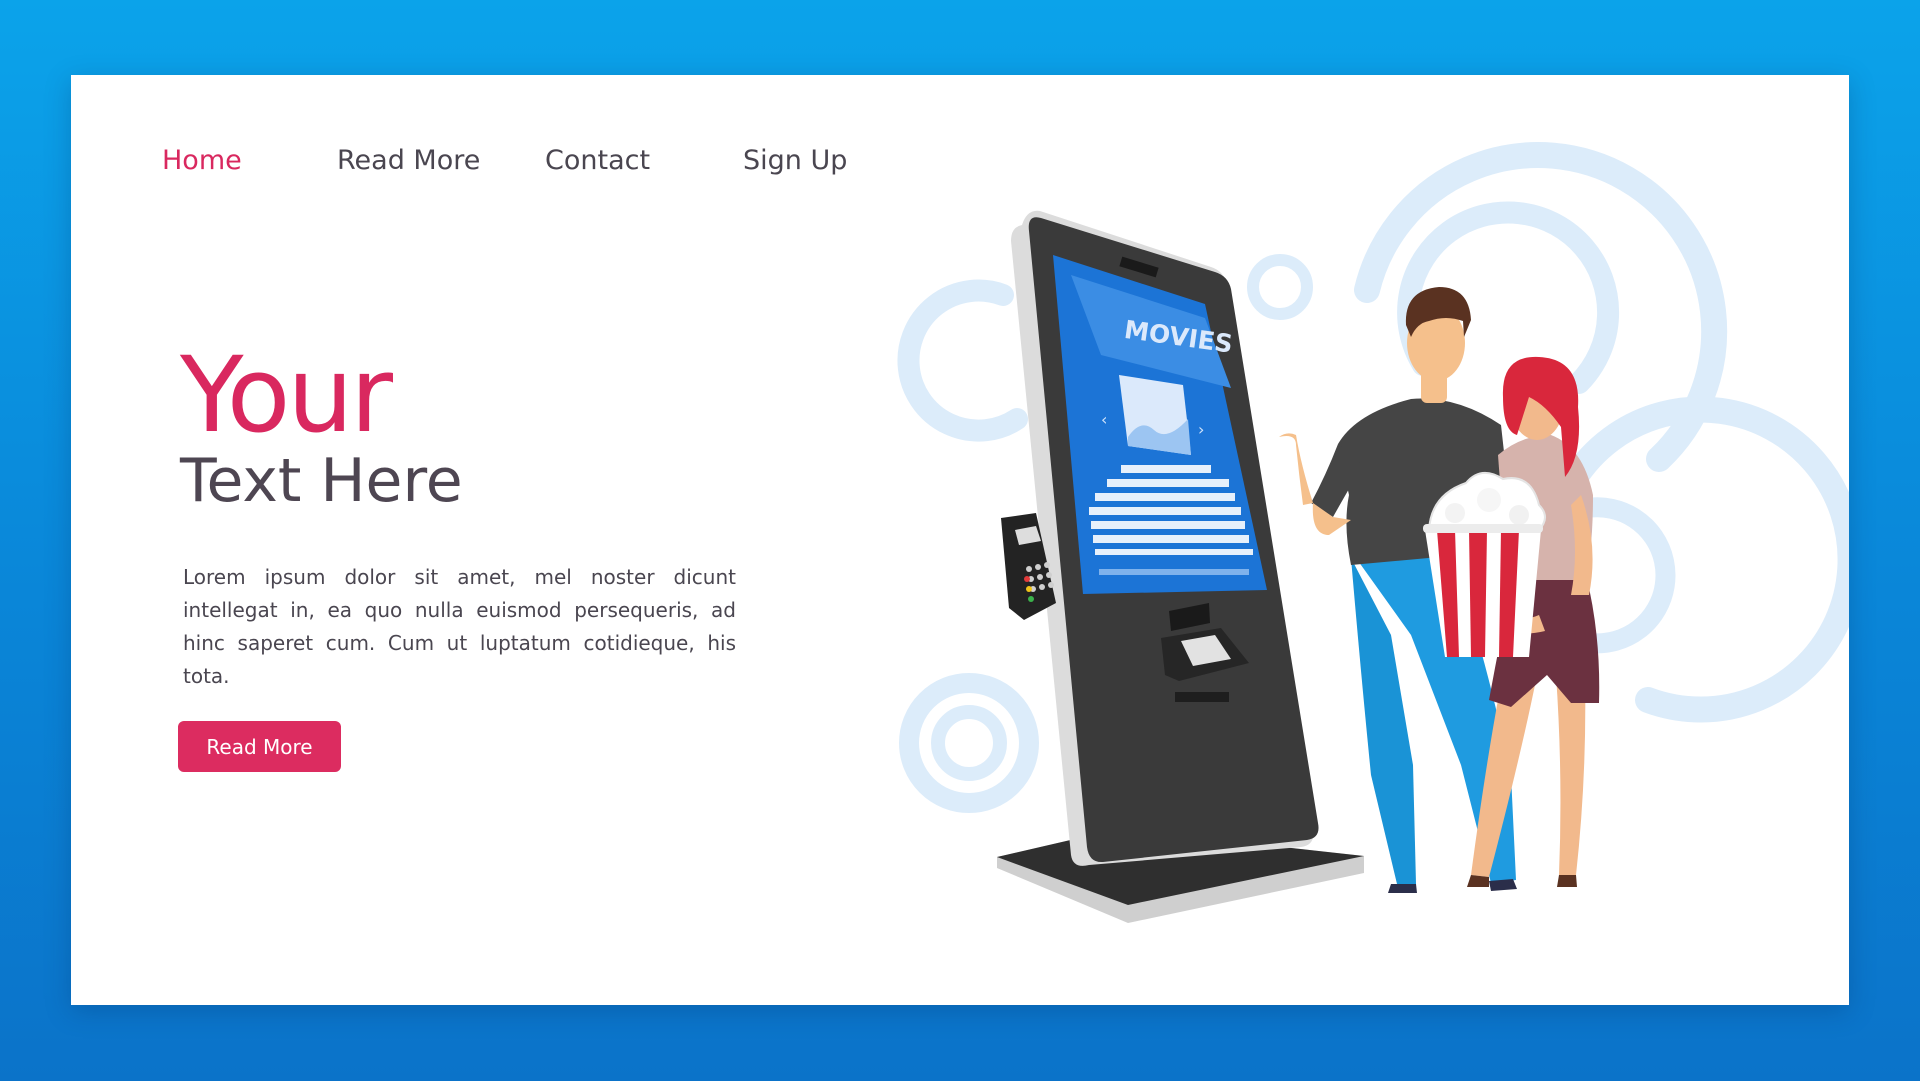 This screenshot has height=1081, width=1920. What do you see at coordinates (1180, 566) in the screenshot?
I see `kiosk: MOVIES ‹ ›` at bounding box center [1180, 566].